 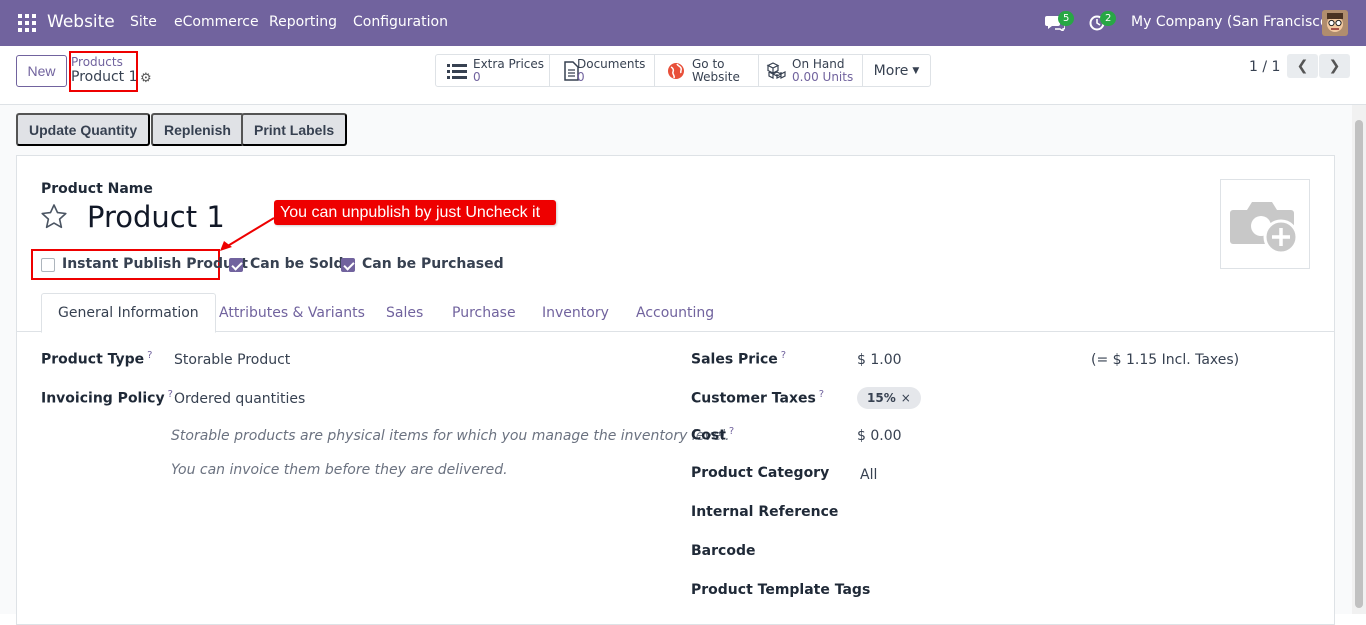 I want to click on cubes-icon, so click(x=776, y=70).